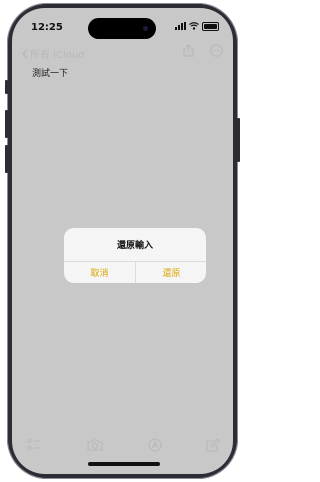  What do you see at coordinates (57, 55) in the screenshot?
I see `back-label: 所有 iCloud` at bounding box center [57, 55].